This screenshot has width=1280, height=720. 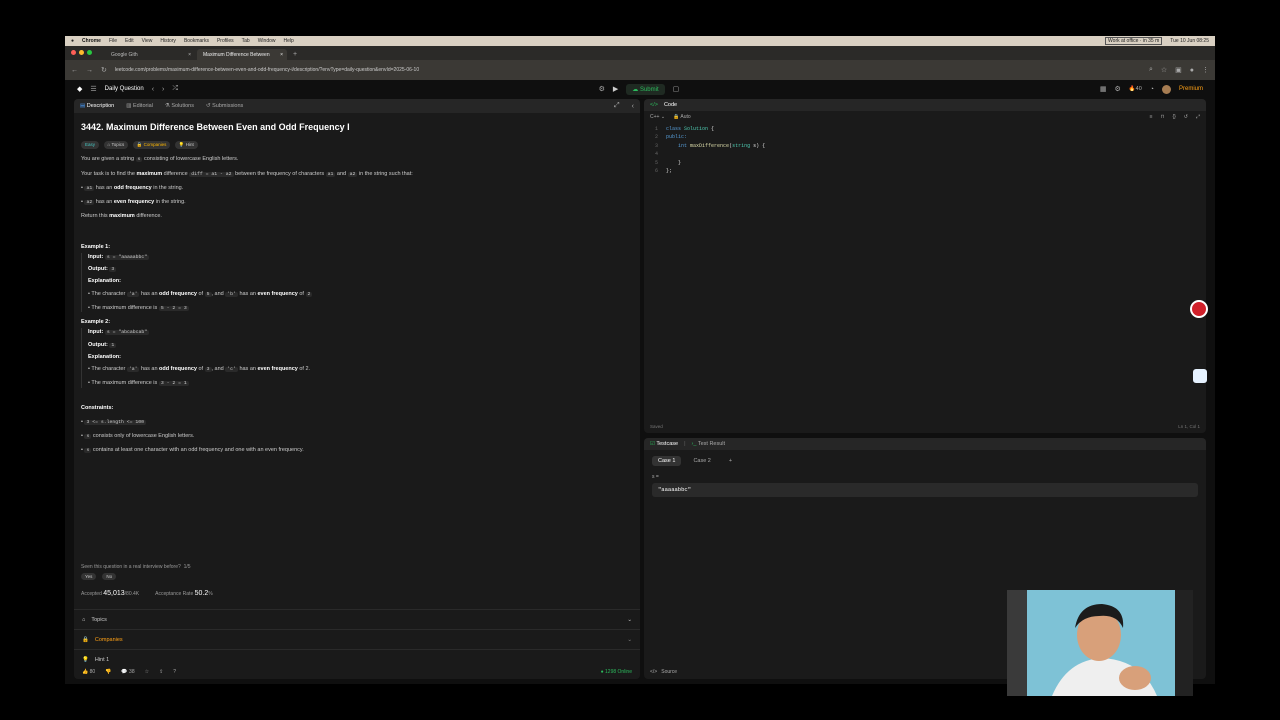 What do you see at coordinates (309, 294) in the screenshot?
I see `inline-code: 2` at bounding box center [309, 294].